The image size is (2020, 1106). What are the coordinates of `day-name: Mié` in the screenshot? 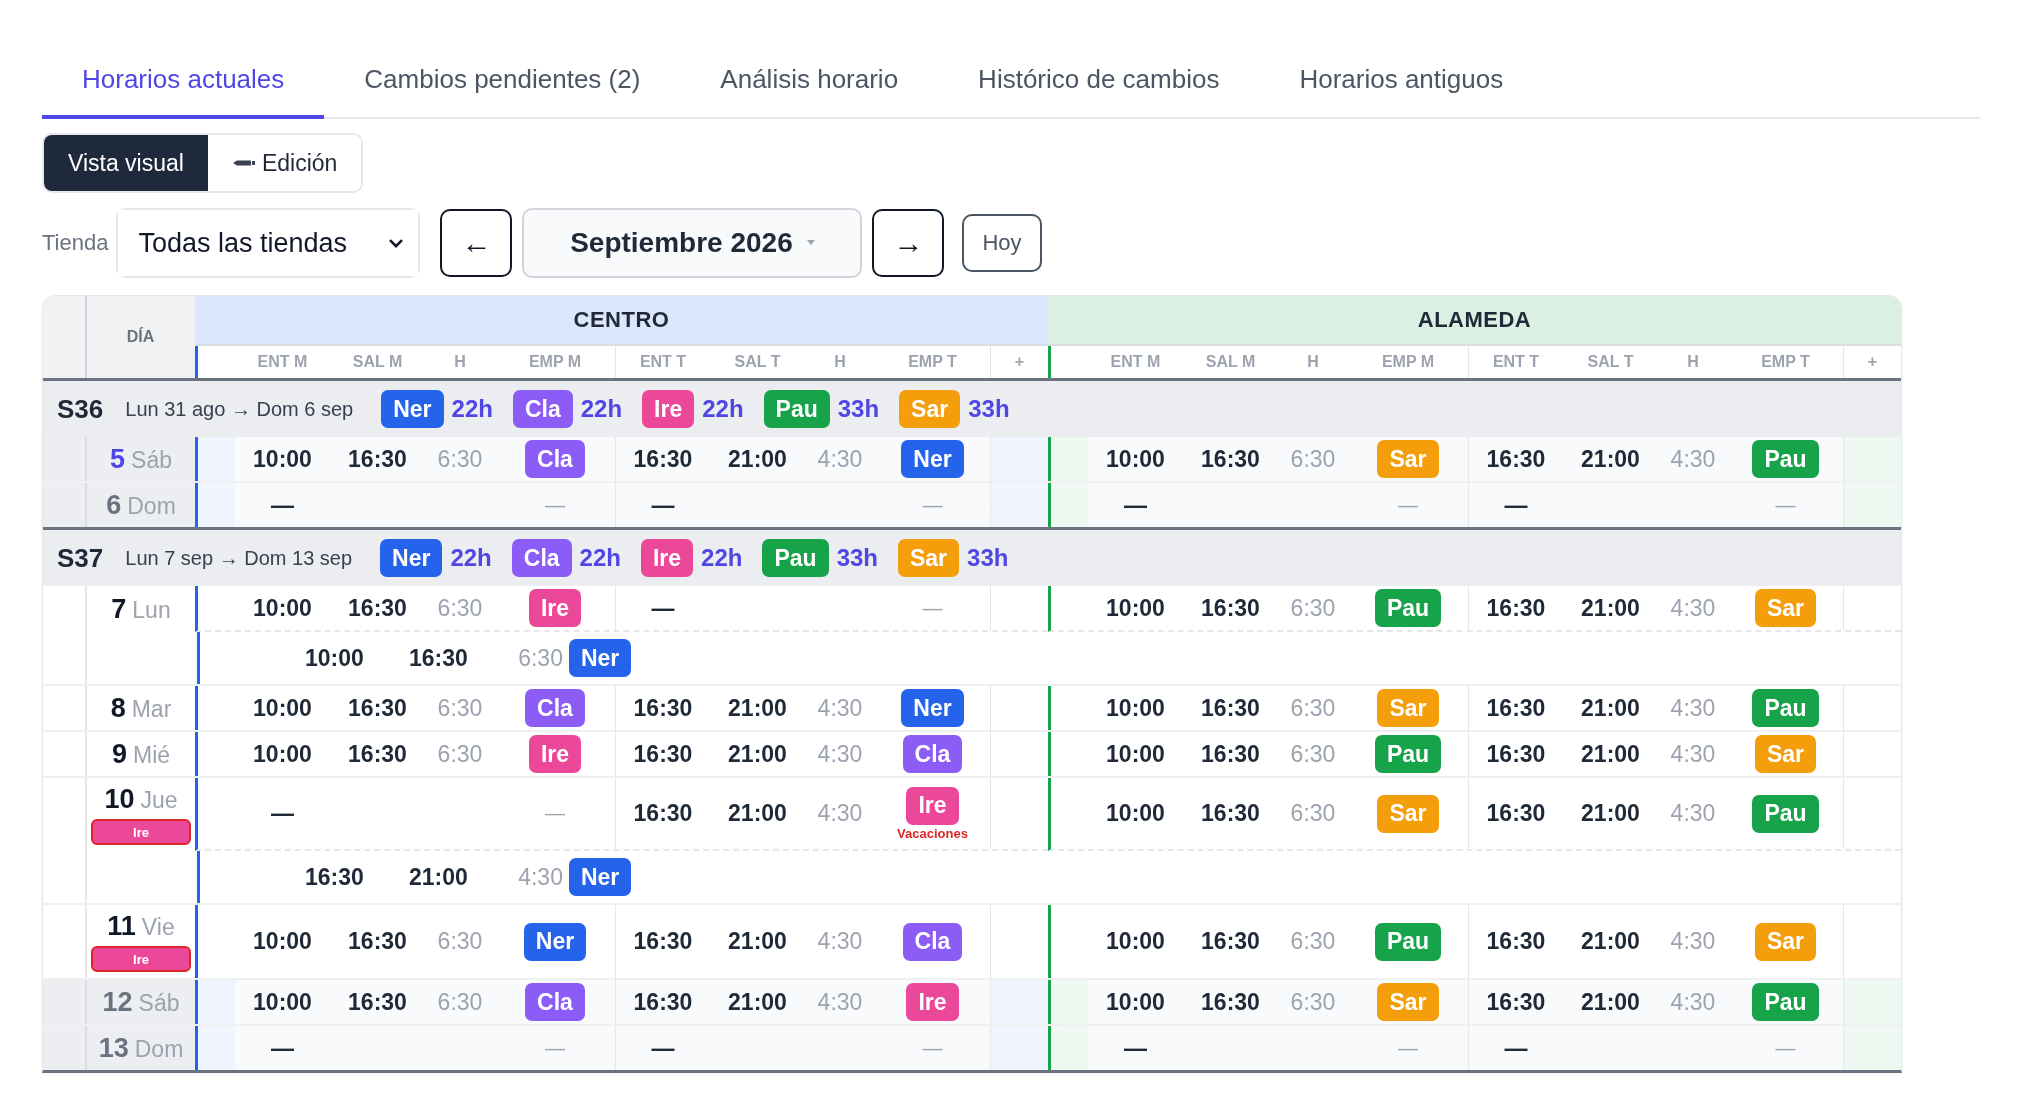 It's located at (152, 755).